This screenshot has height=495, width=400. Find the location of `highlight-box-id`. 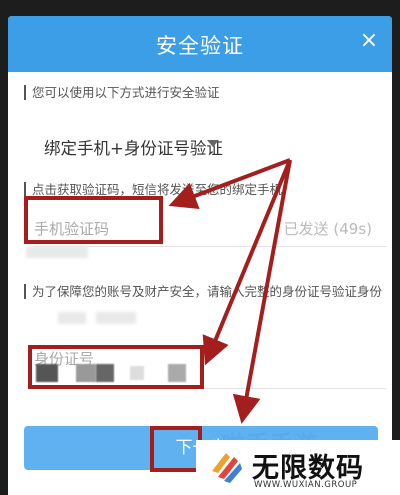

highlight-box-id is located at coordinates (116, 367).